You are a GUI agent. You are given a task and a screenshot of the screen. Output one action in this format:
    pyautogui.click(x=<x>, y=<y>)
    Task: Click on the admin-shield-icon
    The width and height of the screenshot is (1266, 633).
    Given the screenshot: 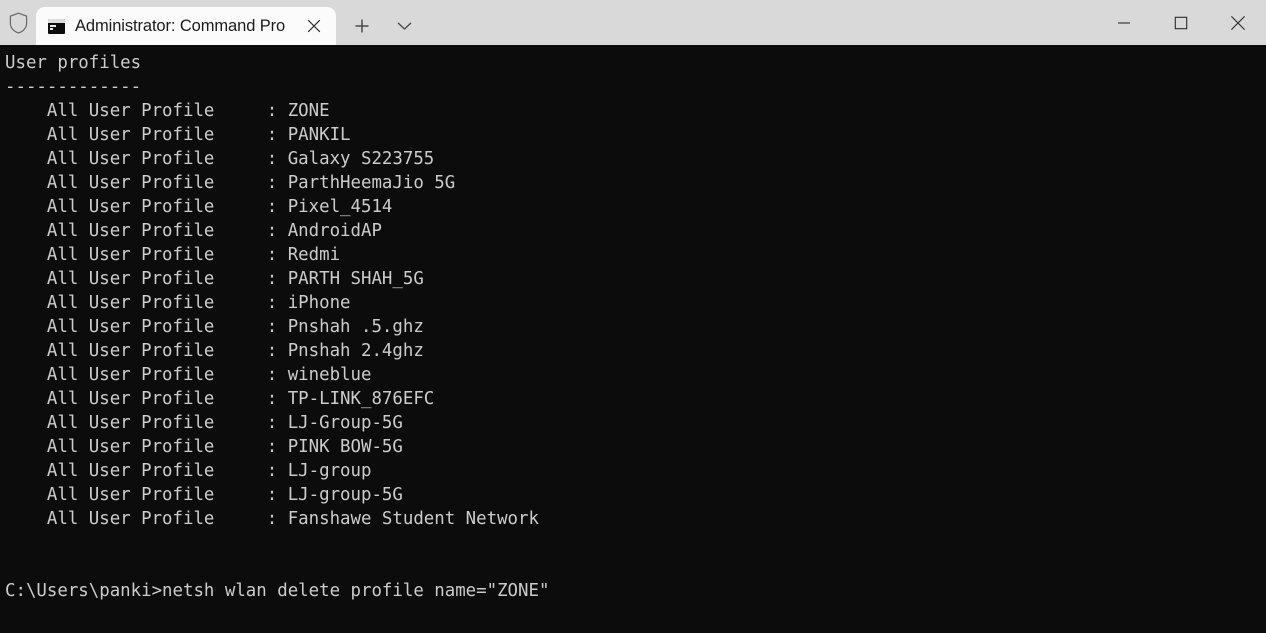 What is the action you would take?
    pyautogui.click(x=18, y=22)
    